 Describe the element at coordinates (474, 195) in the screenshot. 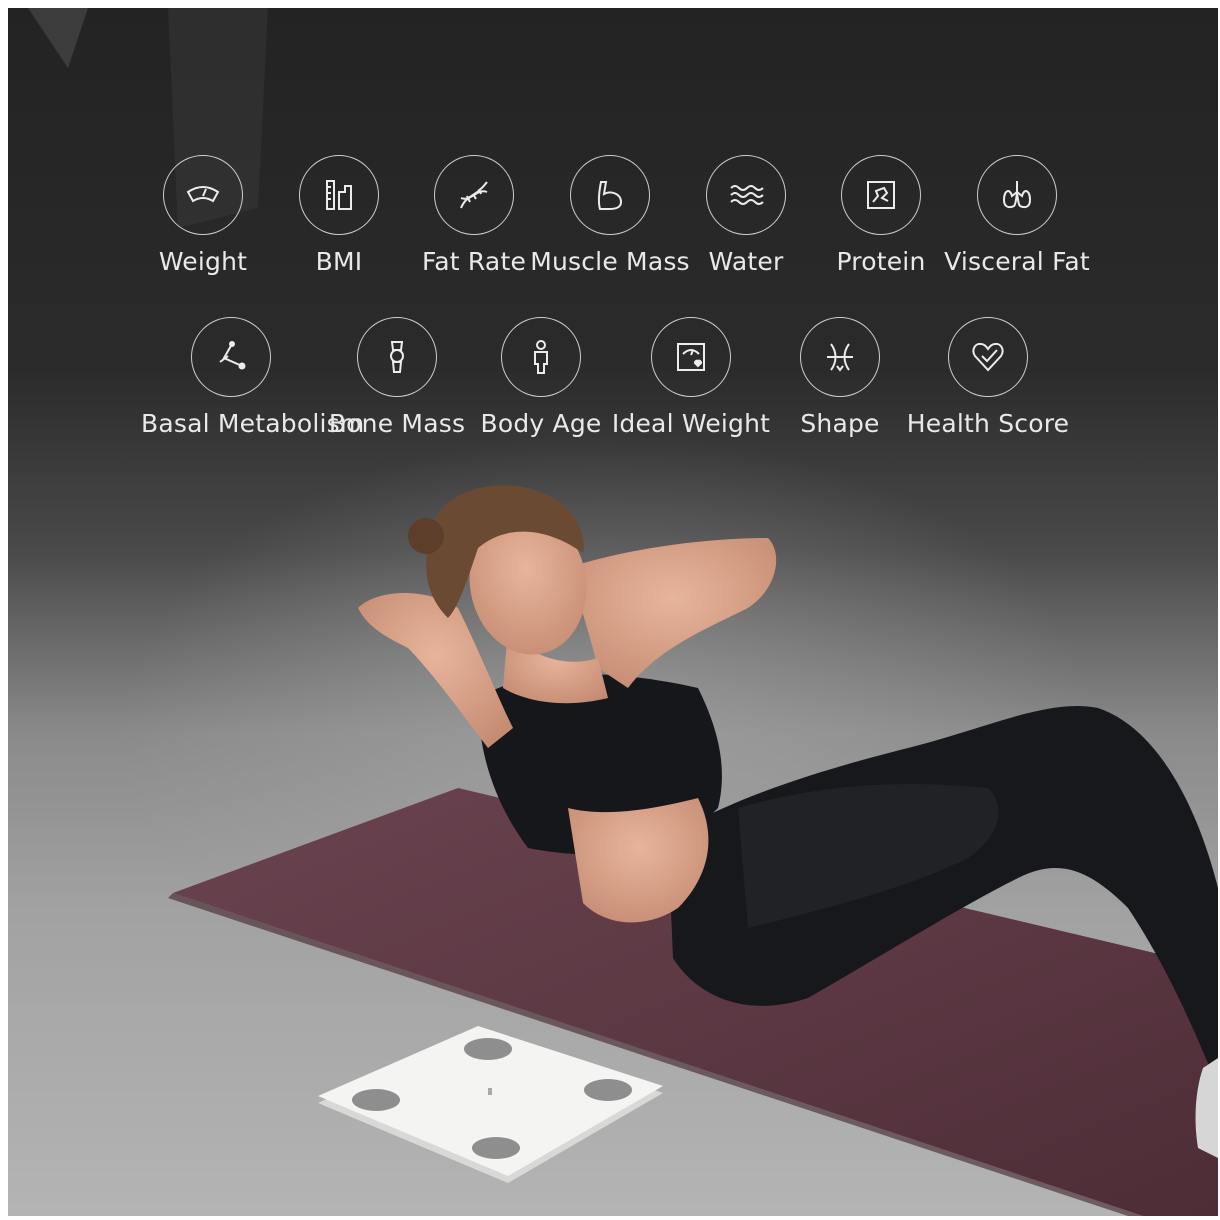

I see `dna-icon` at that location.